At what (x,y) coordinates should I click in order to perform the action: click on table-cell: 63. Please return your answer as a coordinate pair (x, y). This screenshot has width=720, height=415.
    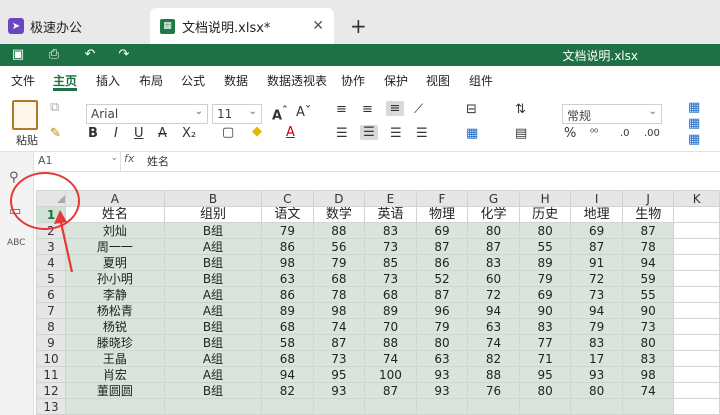
    Looking at the image, I should click on (442, 358).